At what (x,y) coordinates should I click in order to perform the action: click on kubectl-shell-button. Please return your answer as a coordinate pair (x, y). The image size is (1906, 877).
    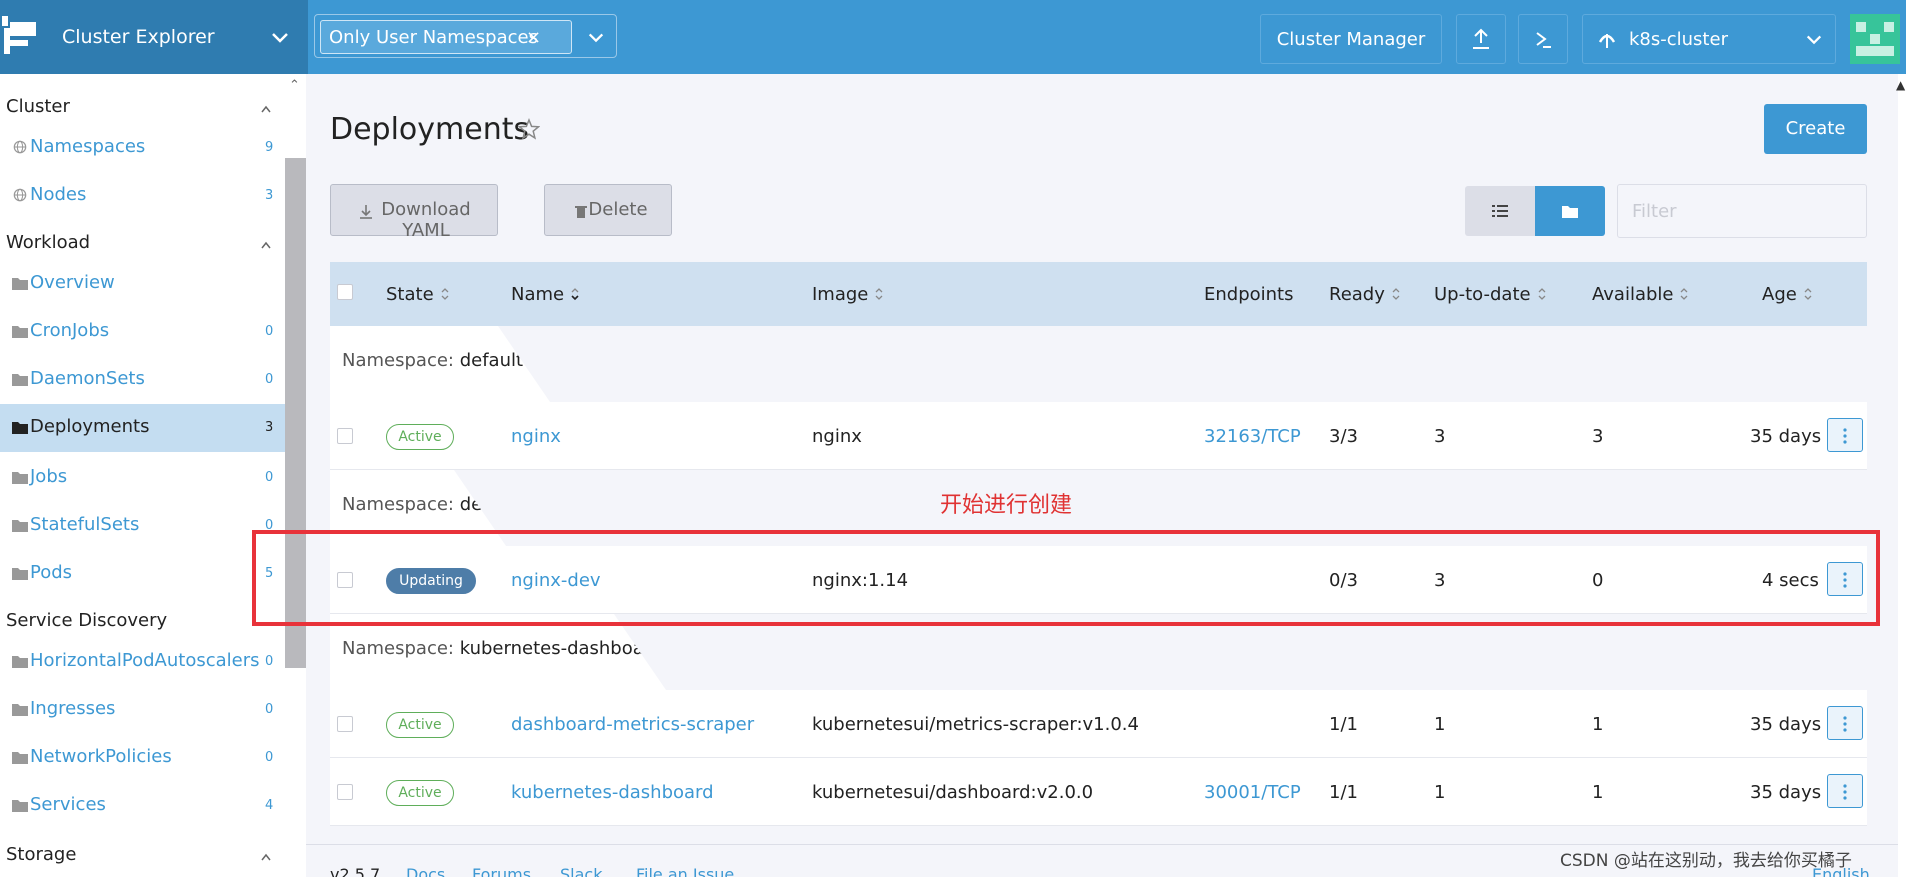
    Looking at the image, I should click on (1543, 39).